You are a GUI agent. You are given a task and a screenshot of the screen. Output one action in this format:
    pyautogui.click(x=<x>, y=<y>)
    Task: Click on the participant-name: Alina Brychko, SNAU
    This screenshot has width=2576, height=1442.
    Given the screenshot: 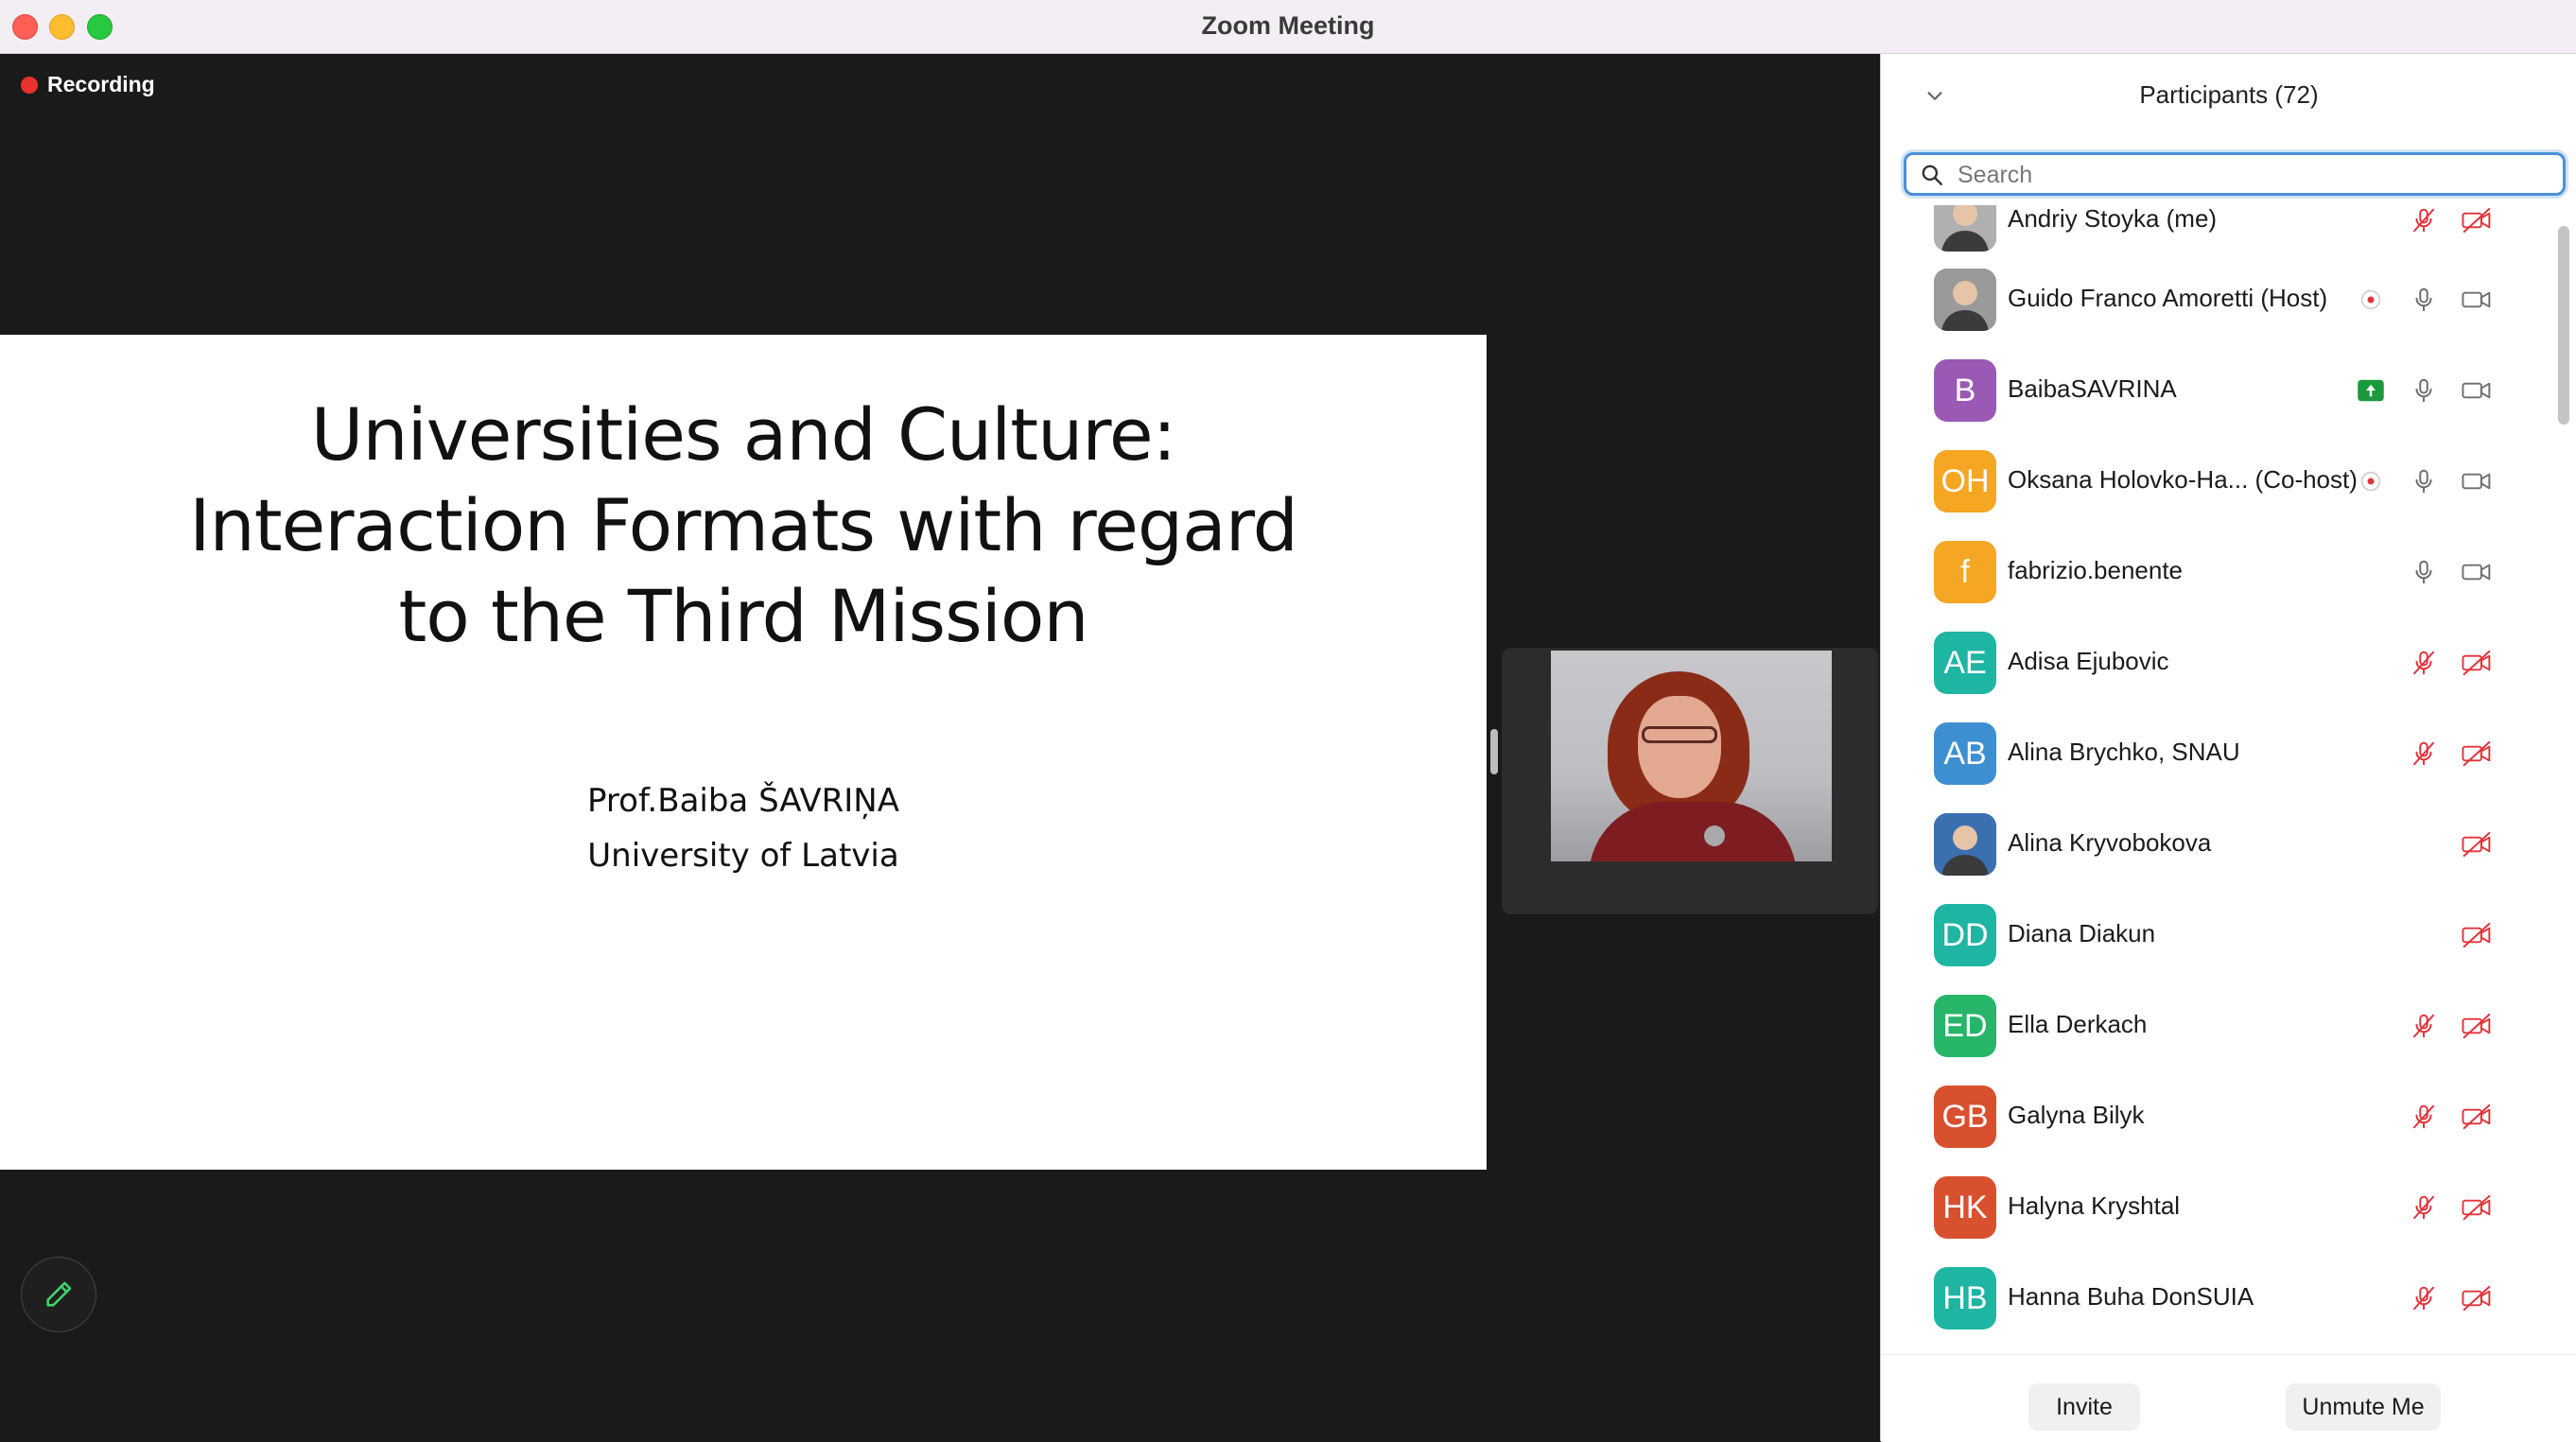 What is the action you would take?
    pyautogui.click(x=2124, y=752)
    